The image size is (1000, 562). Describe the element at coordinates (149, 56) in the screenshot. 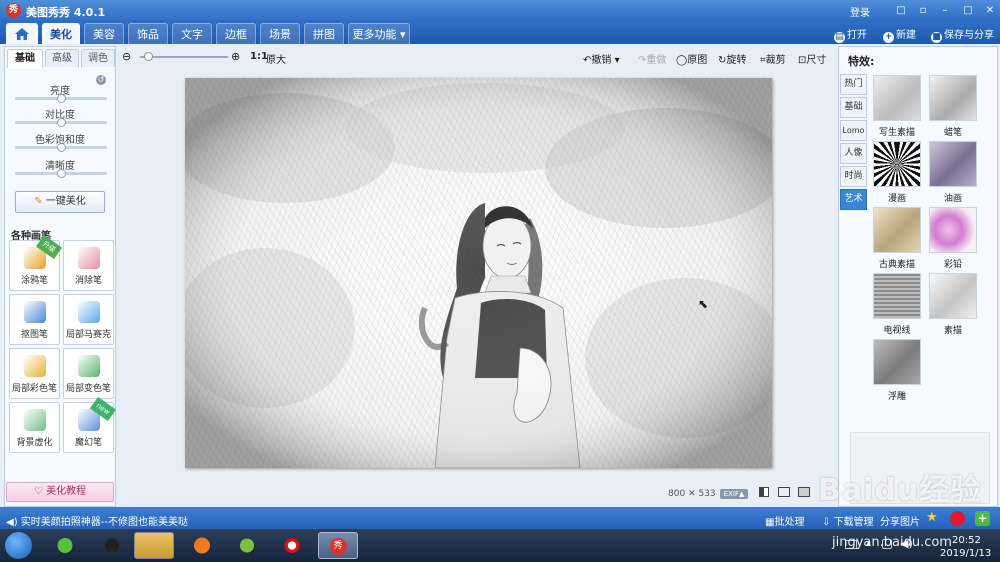

I see `zoom-slider-knob` at that location.